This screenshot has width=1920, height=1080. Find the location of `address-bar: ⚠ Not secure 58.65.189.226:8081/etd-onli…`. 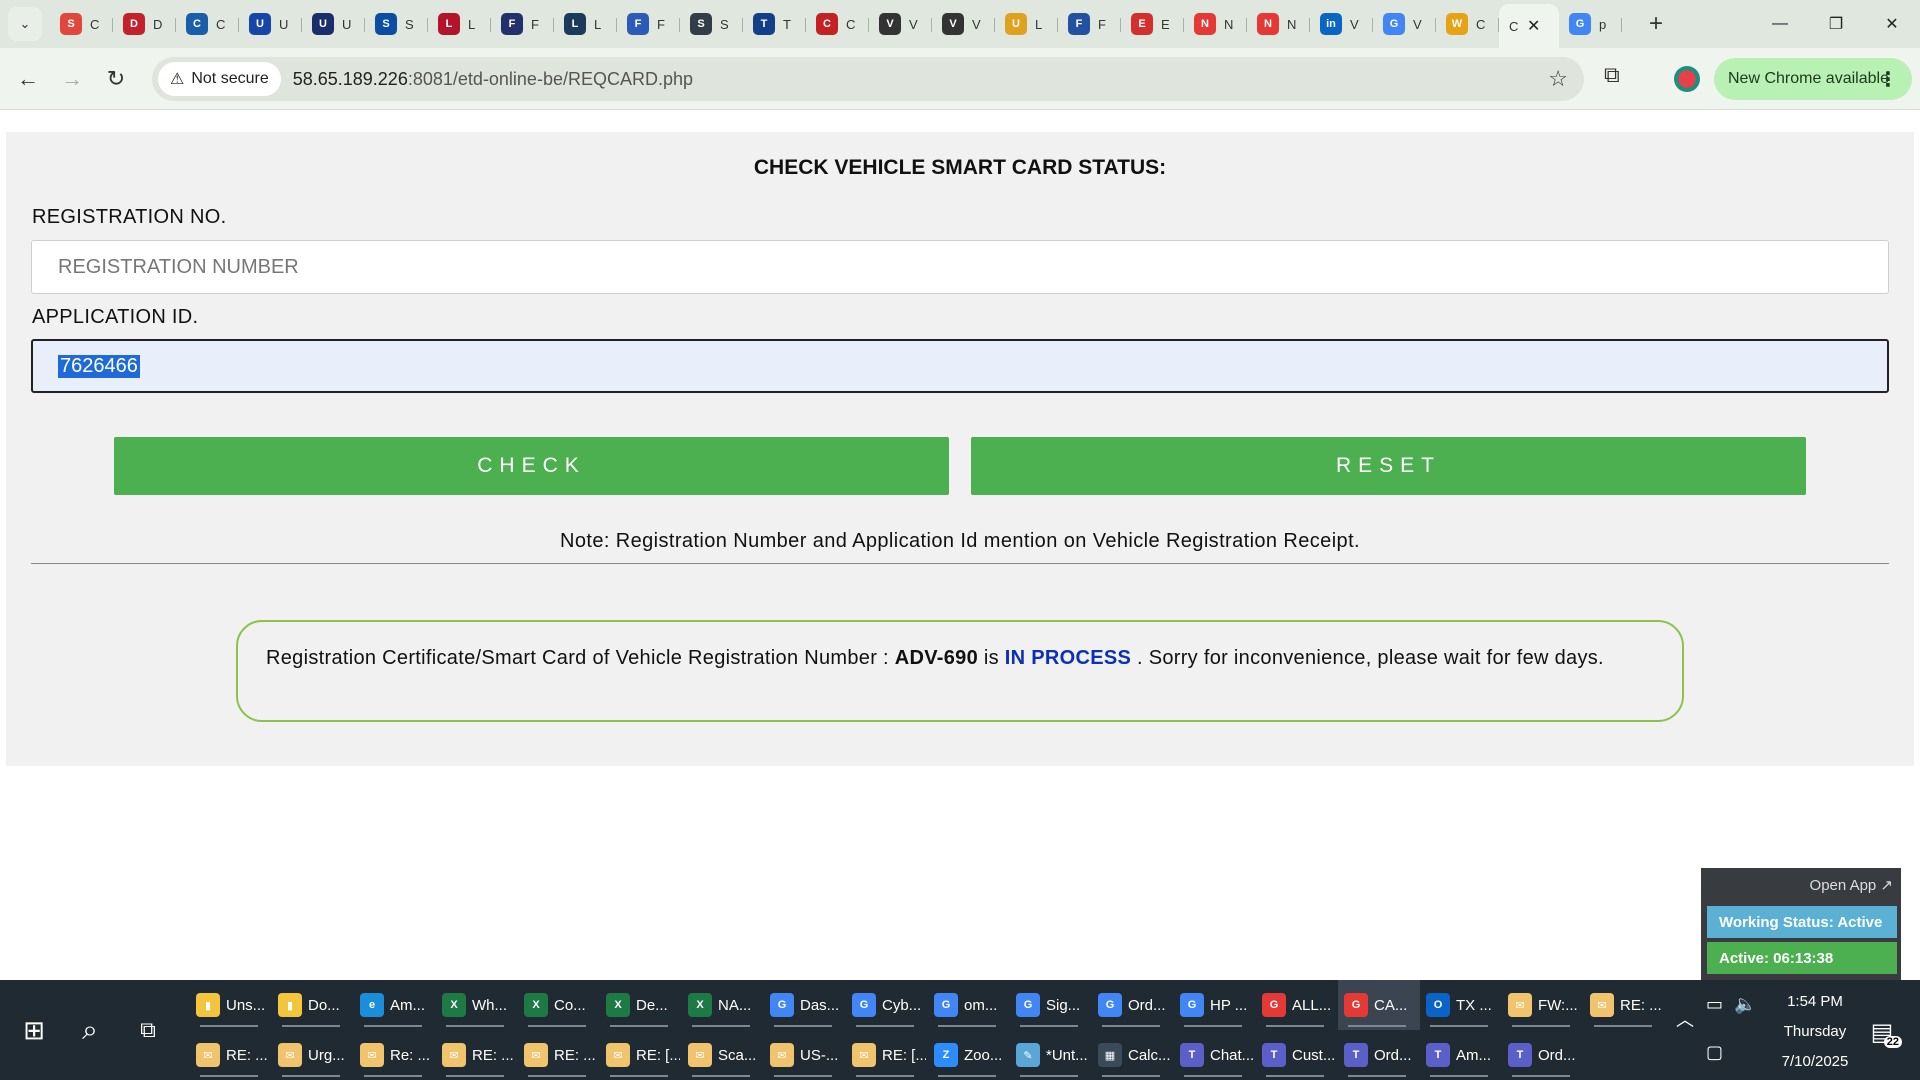

address-bar: ⚠ Not secure 58.65.189.226:8081/etd-onli… is located at coordinates (868, 79).